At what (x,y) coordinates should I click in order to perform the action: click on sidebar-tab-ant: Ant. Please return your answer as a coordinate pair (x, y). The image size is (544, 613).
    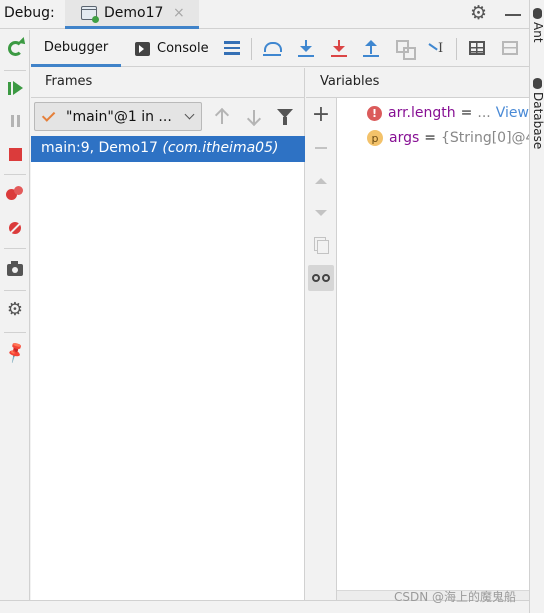
    Looking at the image, I should click on (537, 32).